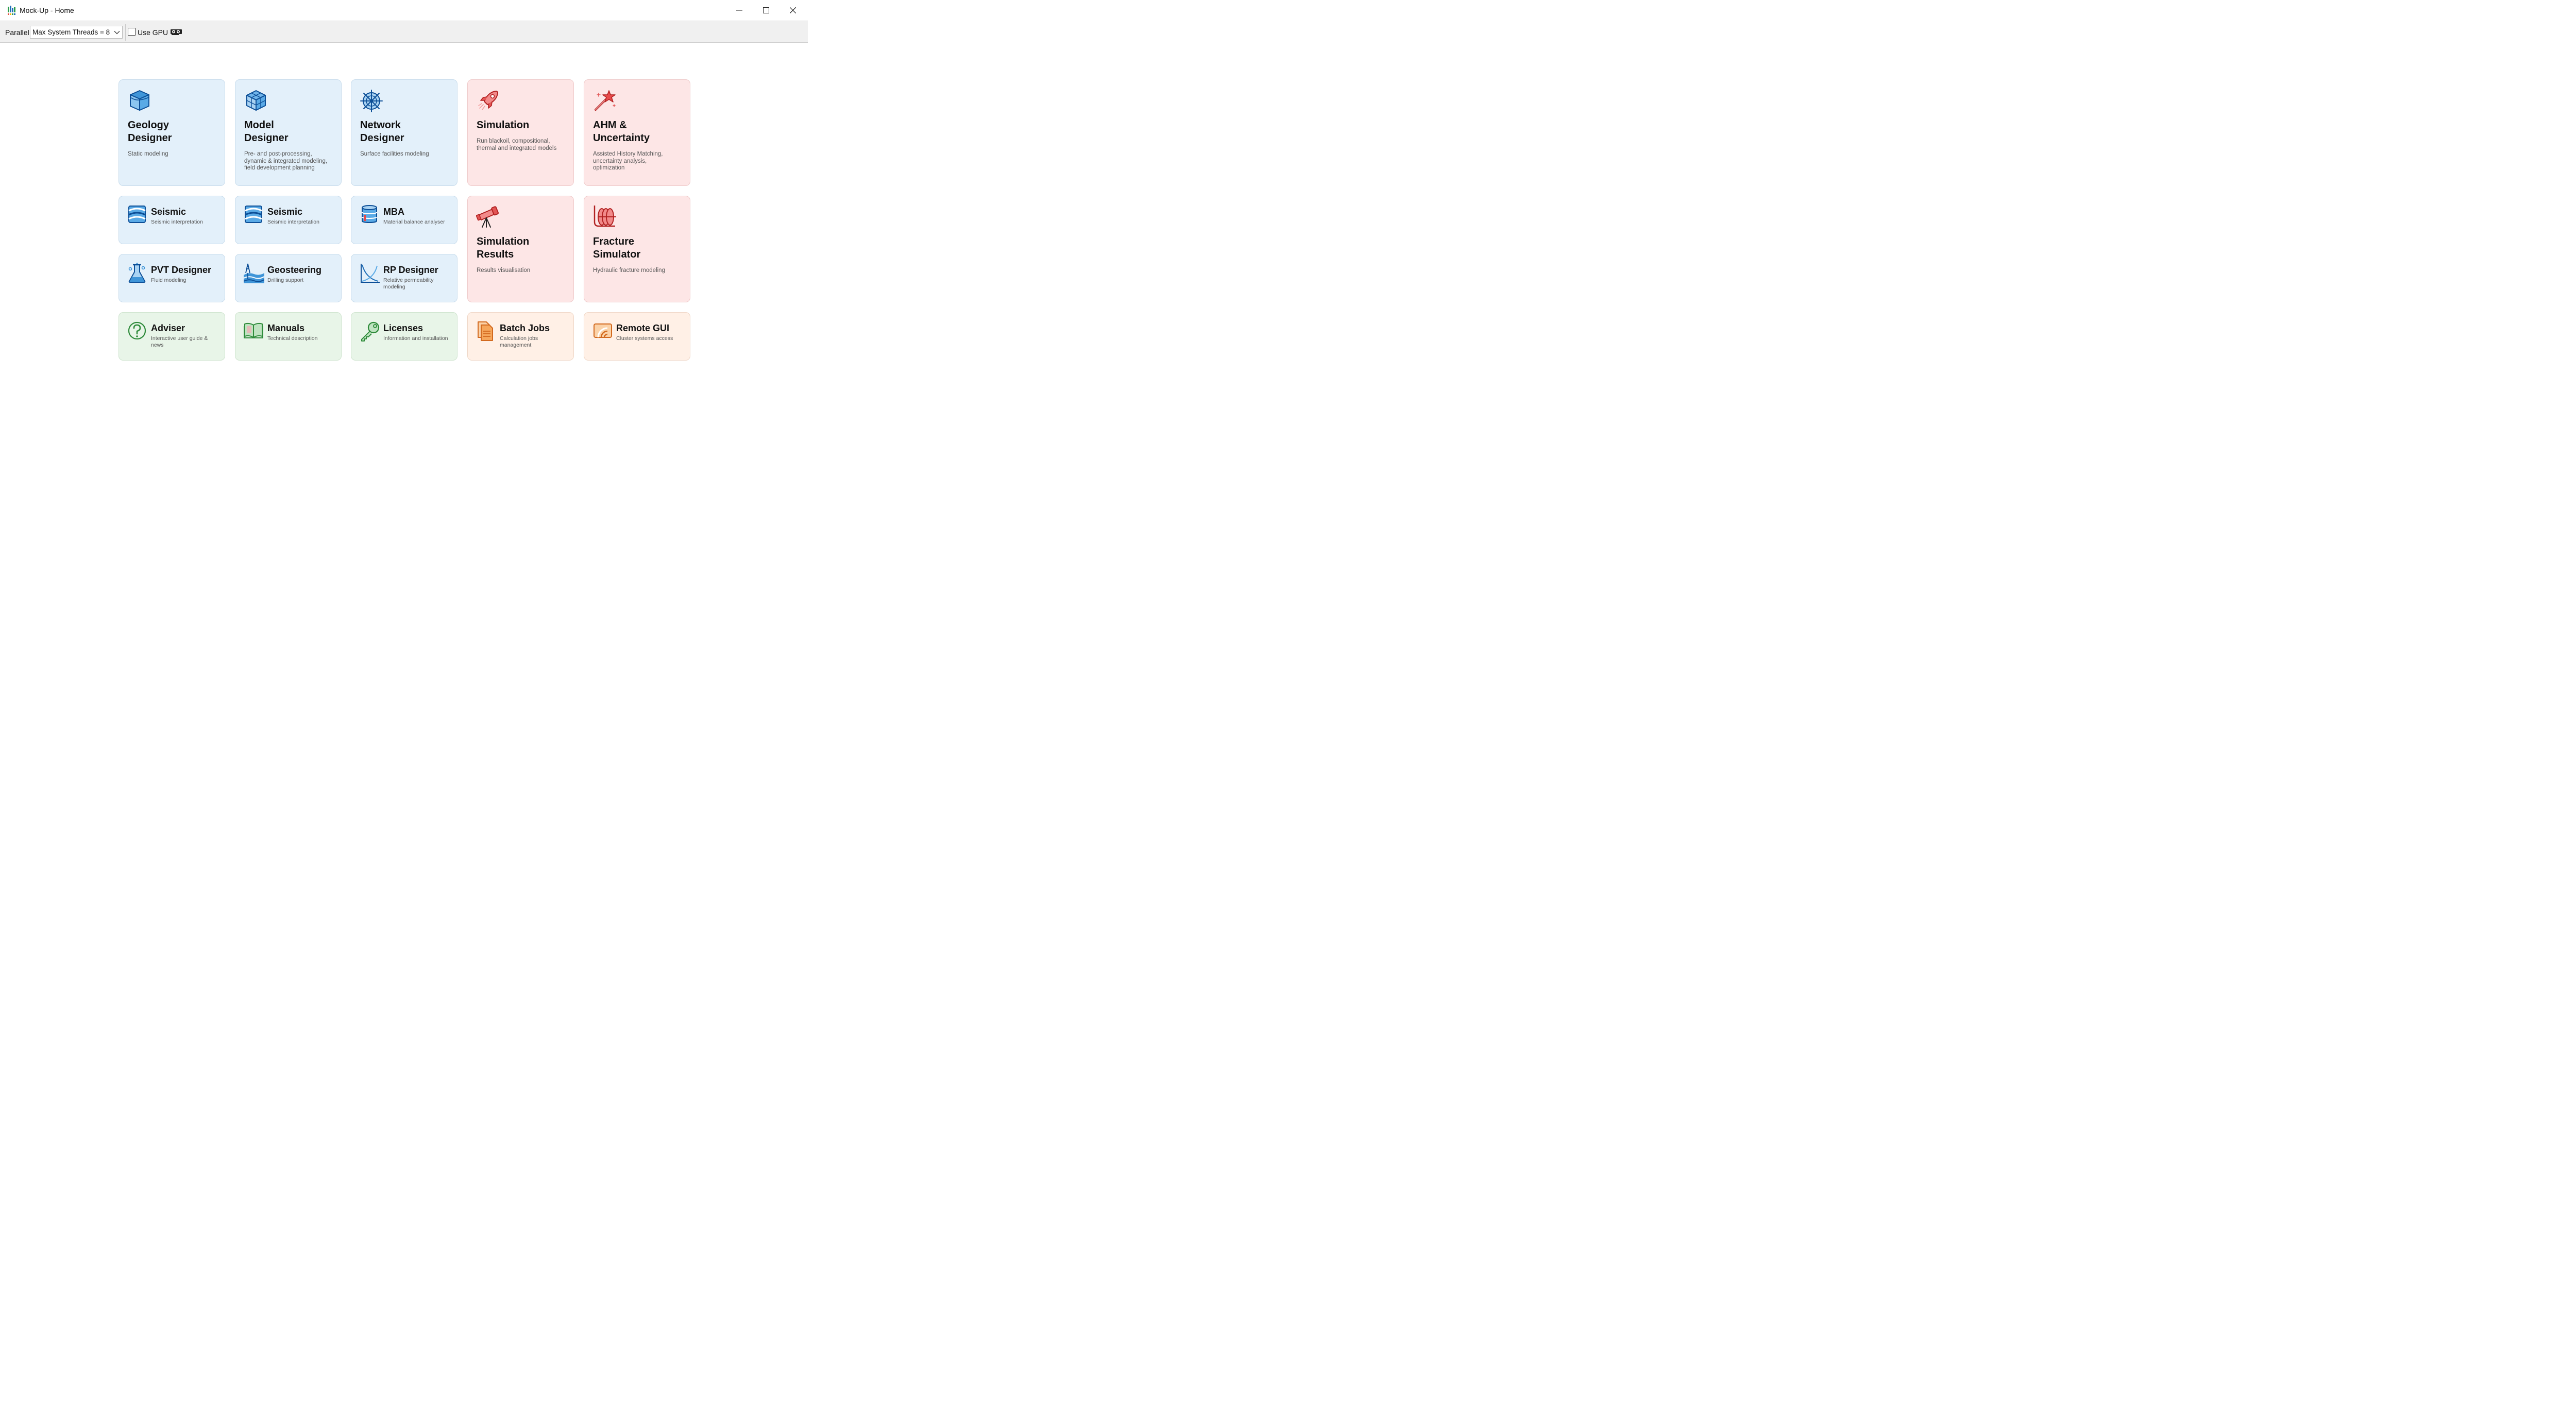 The width and height of the screenshot is (2576, 1401). I want to click on tile-geology-designer: Geology Designer Static modeling, so click(171, 132).